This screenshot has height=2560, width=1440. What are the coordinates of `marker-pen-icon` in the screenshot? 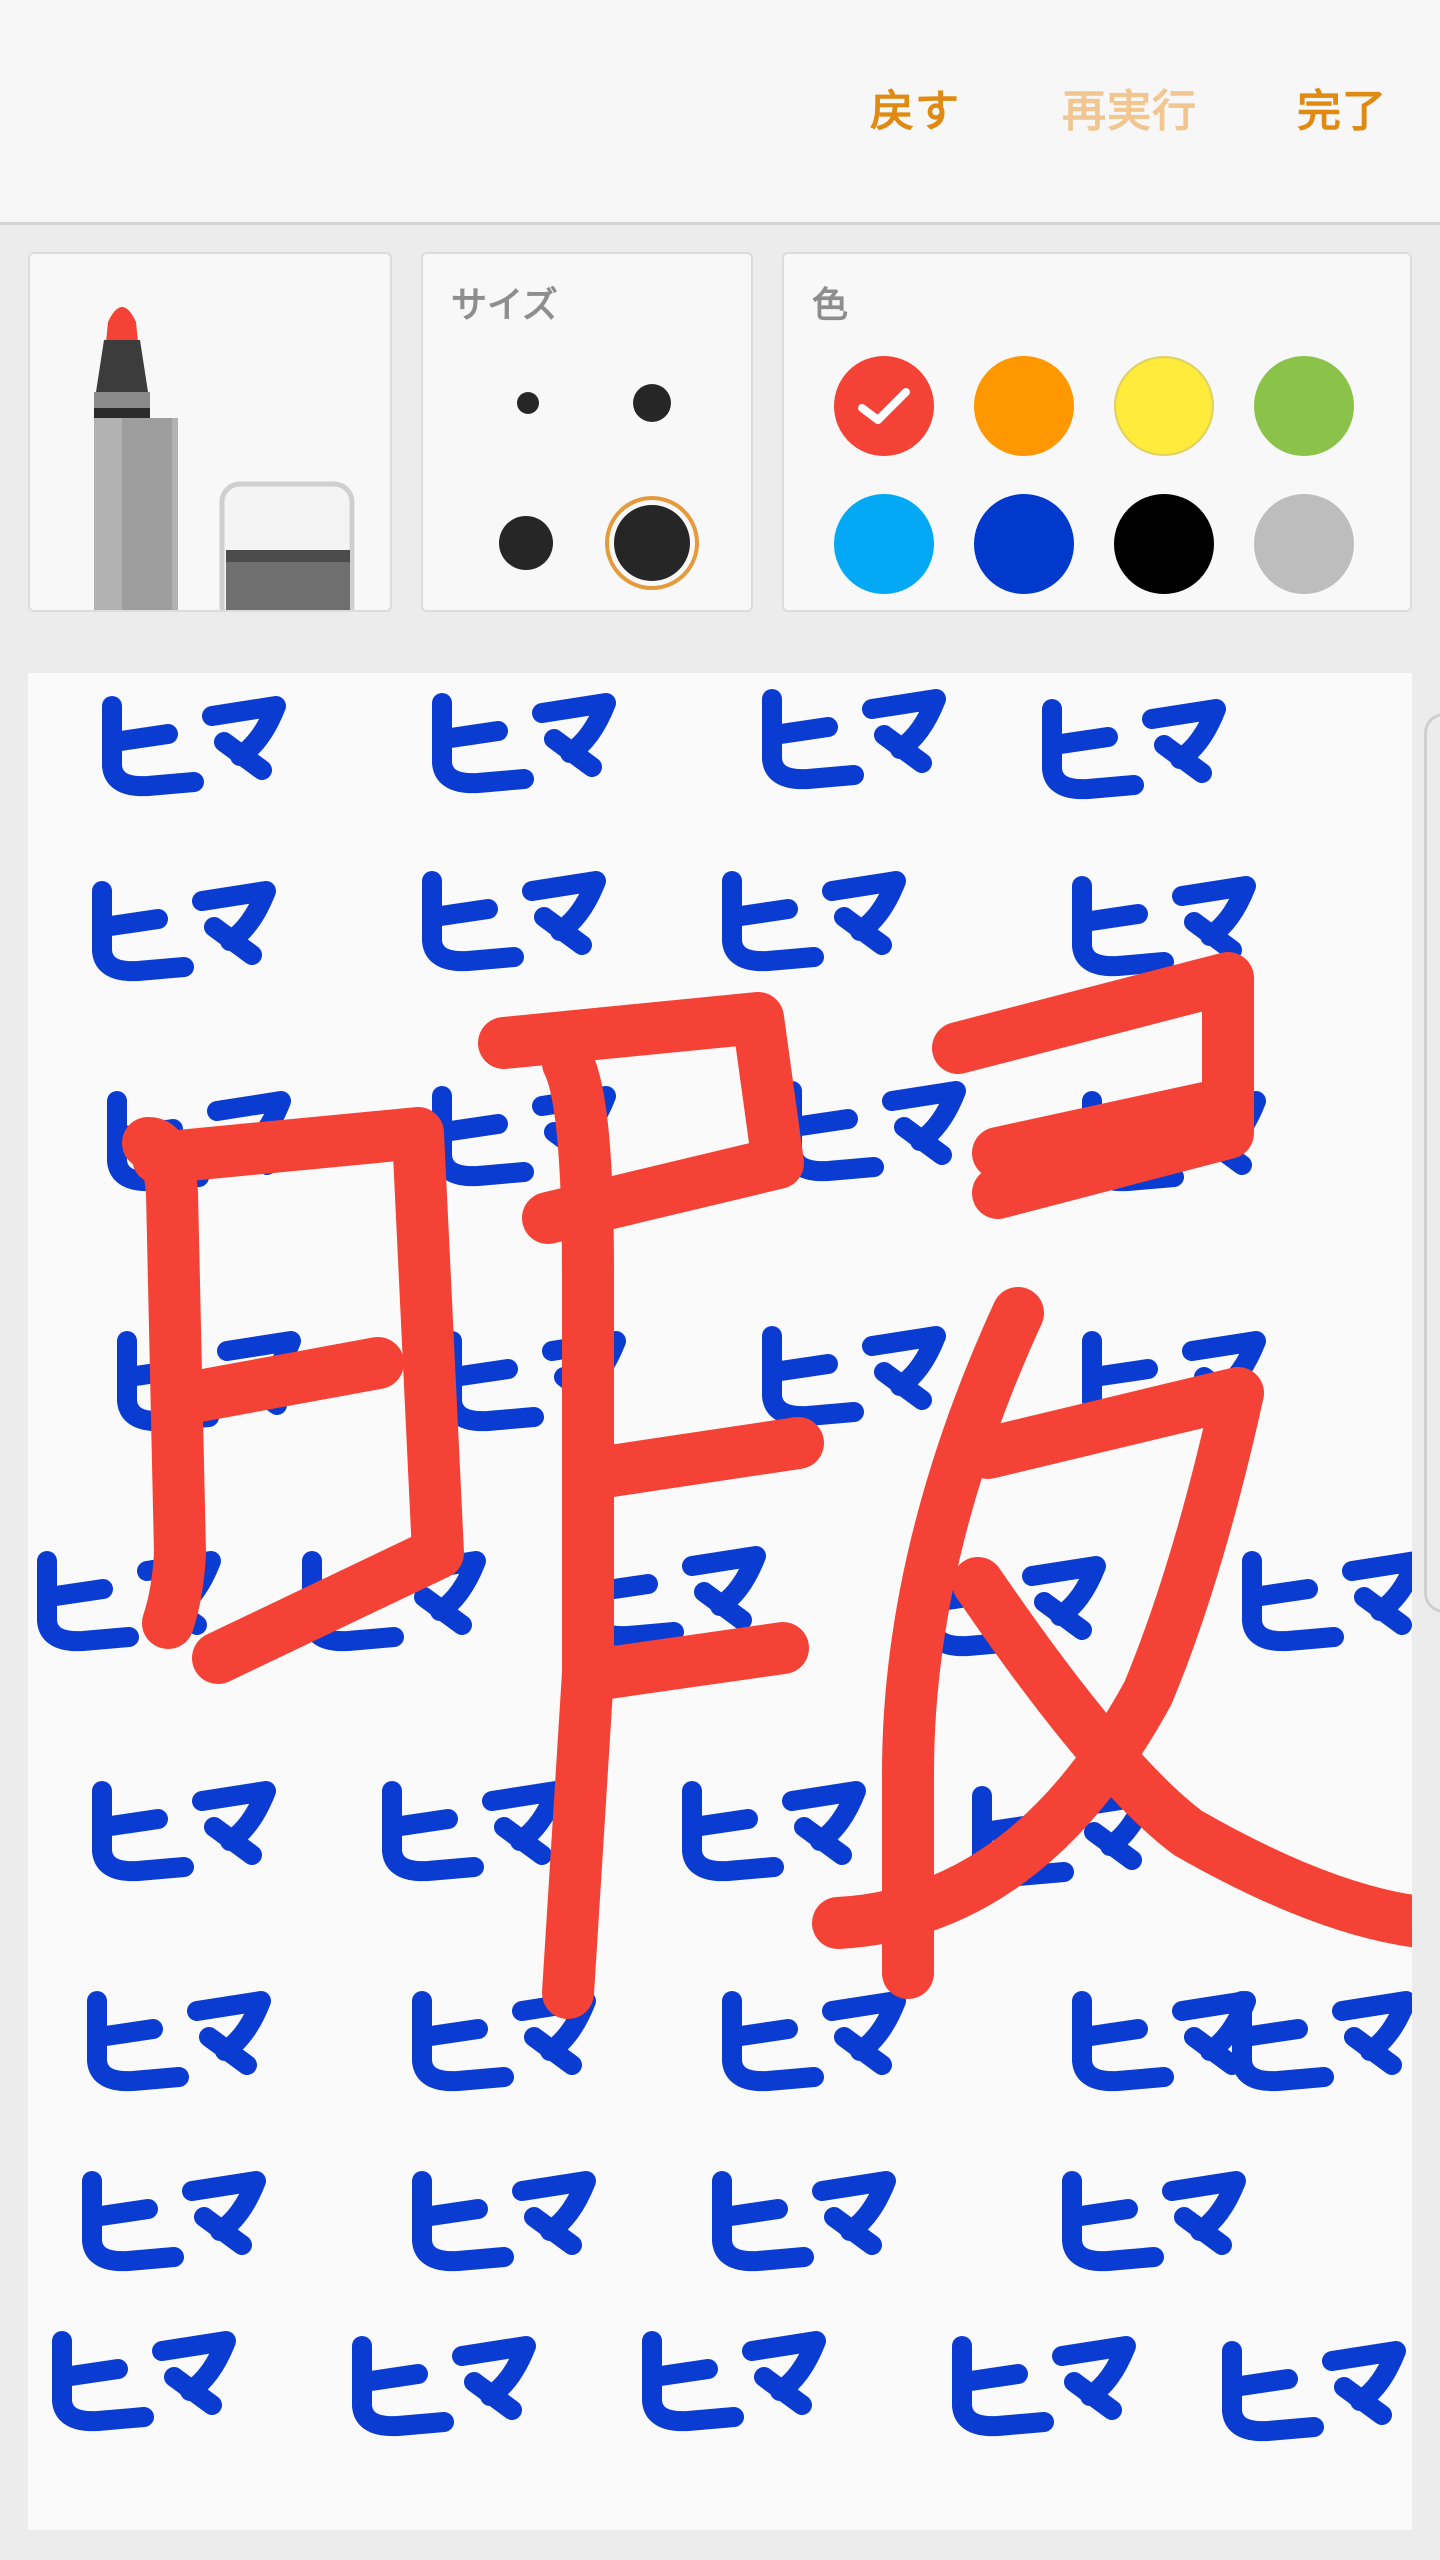 It's located at (123, 452).